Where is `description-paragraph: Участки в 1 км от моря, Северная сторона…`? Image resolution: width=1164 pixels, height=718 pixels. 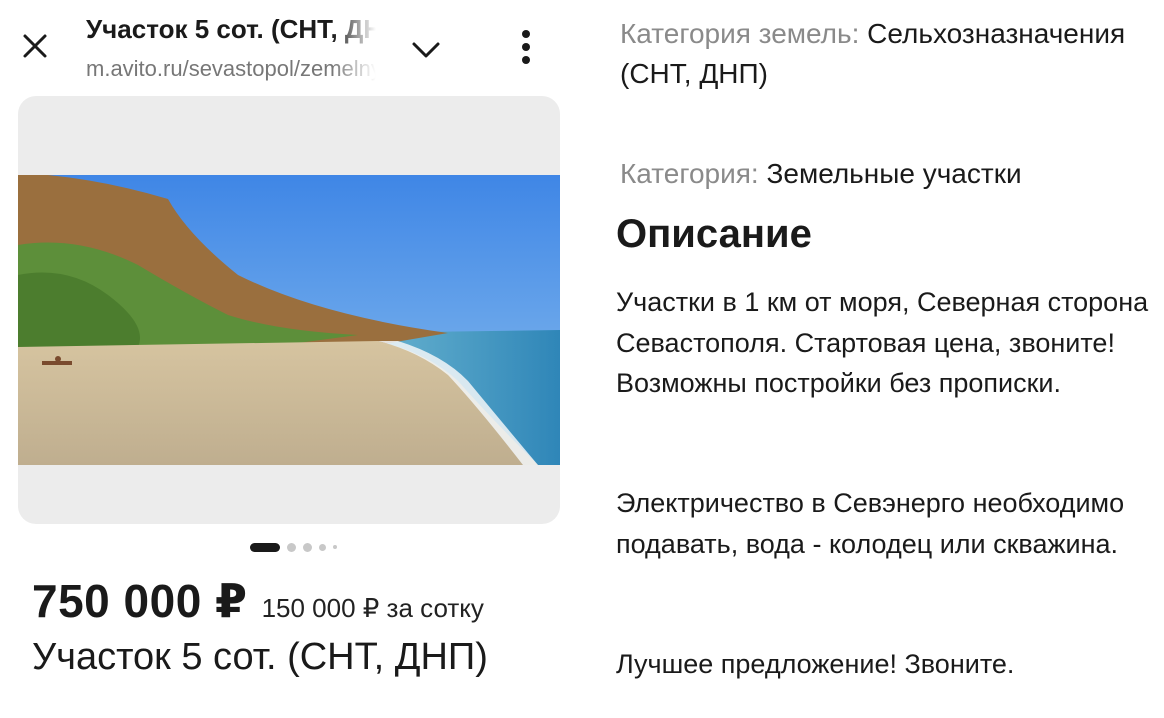 description-paragraph: Участки в 1 км от моря, Северная сторона… is located at coordinates (882, 342).